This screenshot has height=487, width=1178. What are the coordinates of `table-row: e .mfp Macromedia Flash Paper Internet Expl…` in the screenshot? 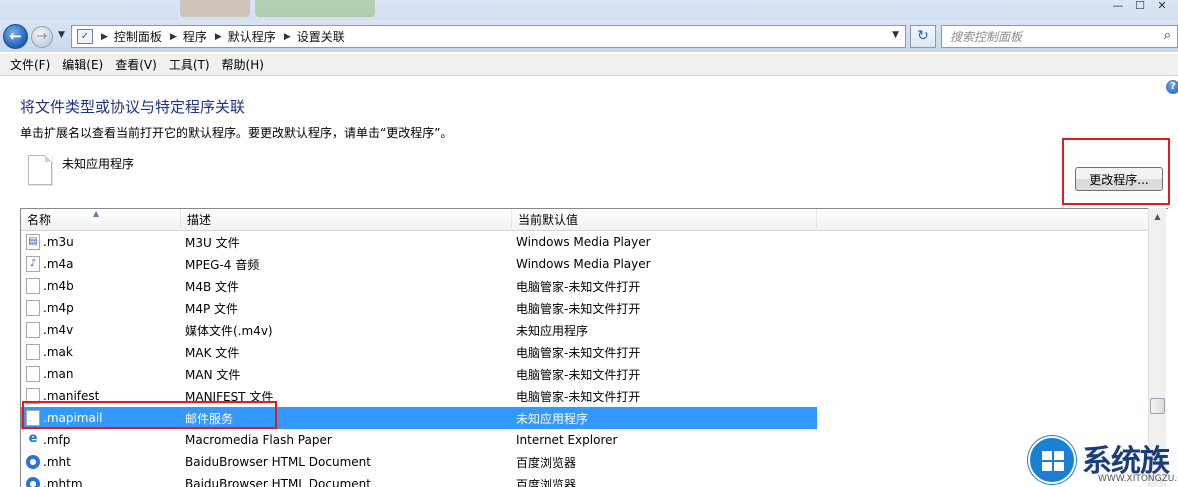 It's located at (585, 440).